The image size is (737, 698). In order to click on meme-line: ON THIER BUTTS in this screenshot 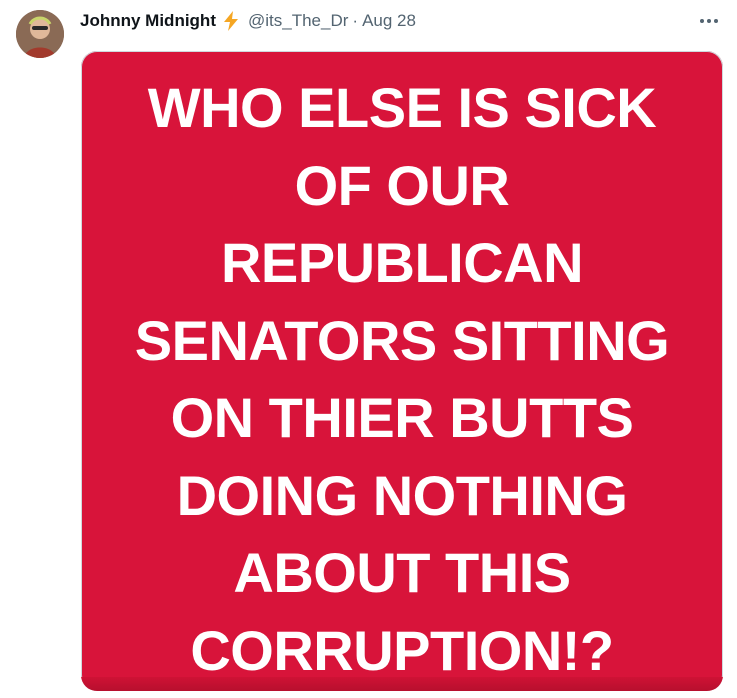, I will do `click(402, 417)`.